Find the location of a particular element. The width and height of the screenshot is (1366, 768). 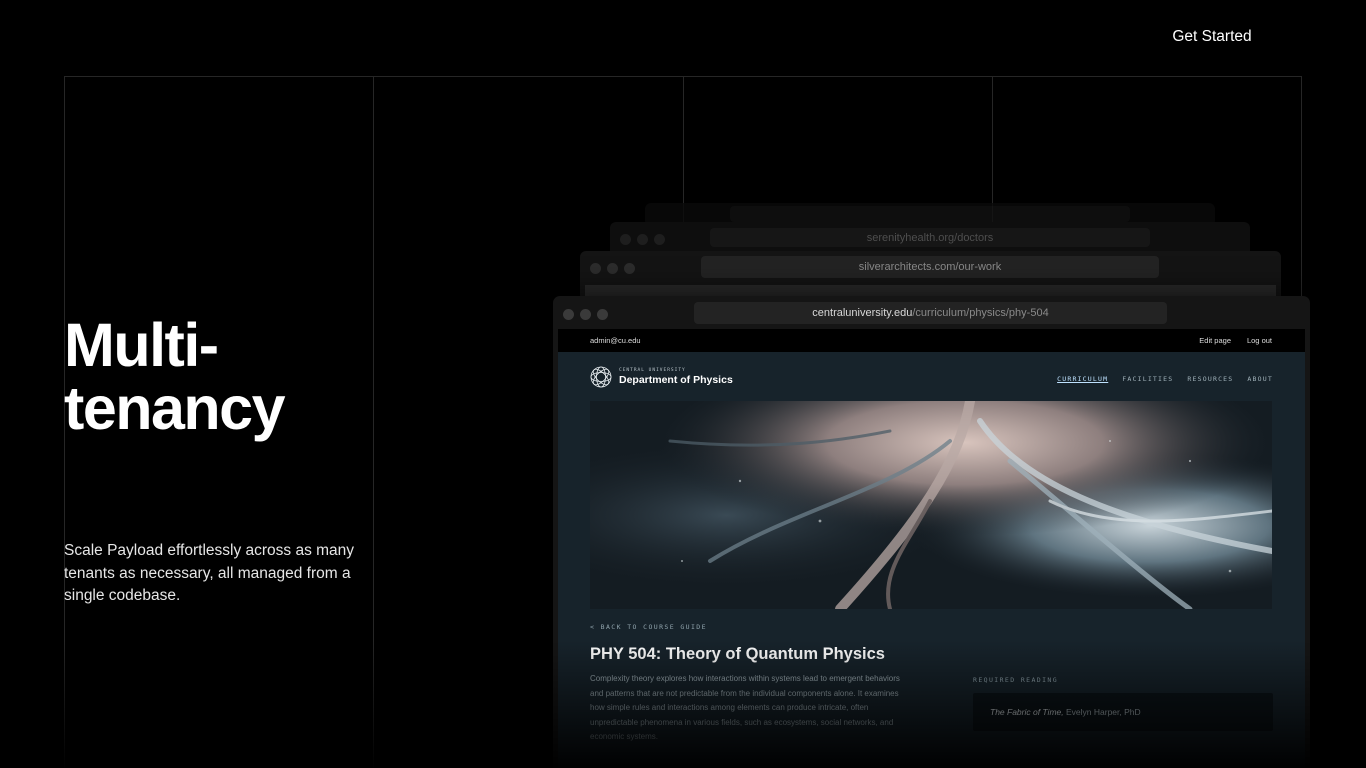

grid-line-v2 is located at coordinates (373, 422).